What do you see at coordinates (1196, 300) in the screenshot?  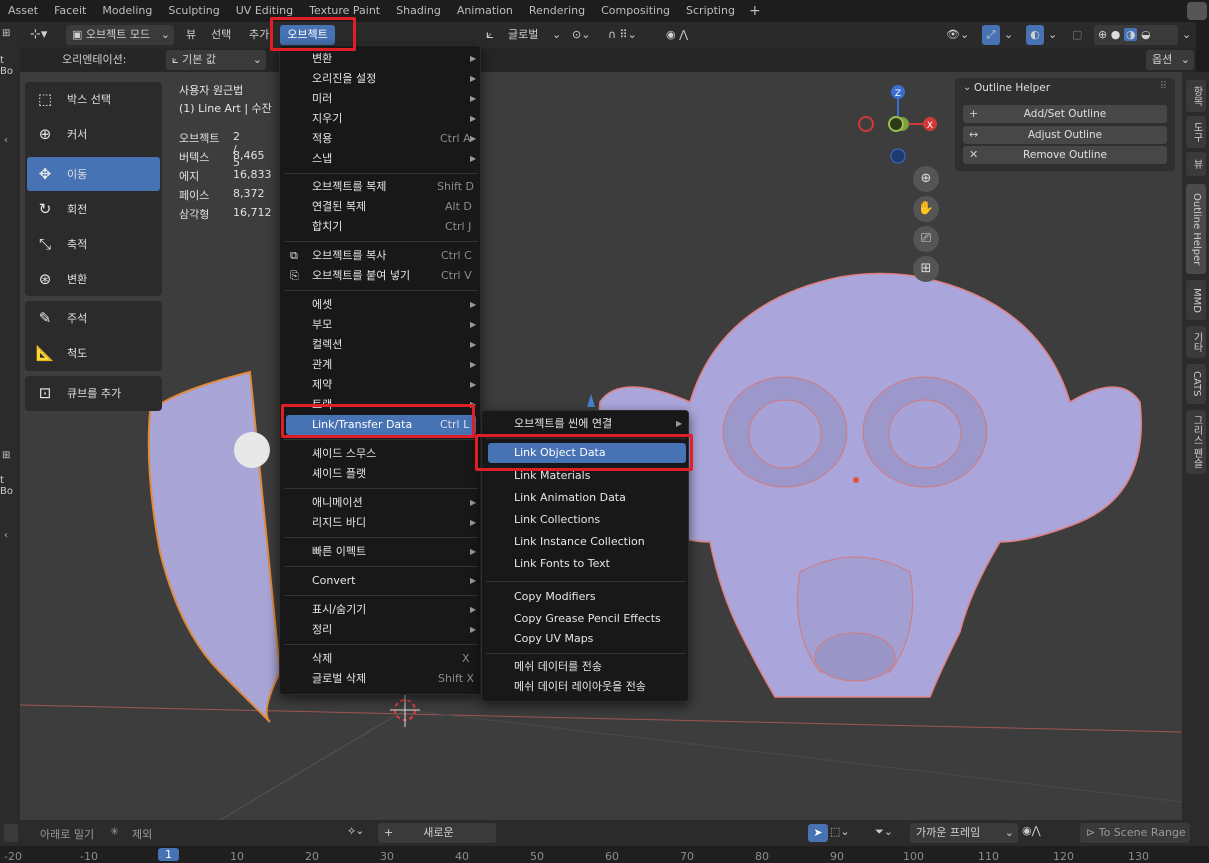 I see `tab-mmd: MMD` at bounding box center [1196, 300].